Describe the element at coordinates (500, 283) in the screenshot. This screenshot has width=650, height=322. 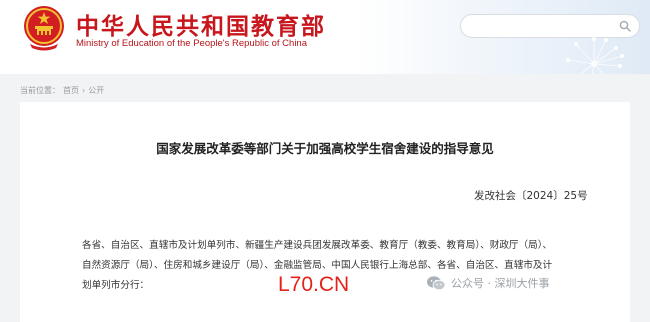
I see `wechat-watermark-text: 公众号 · 深圳大件事` at that location.